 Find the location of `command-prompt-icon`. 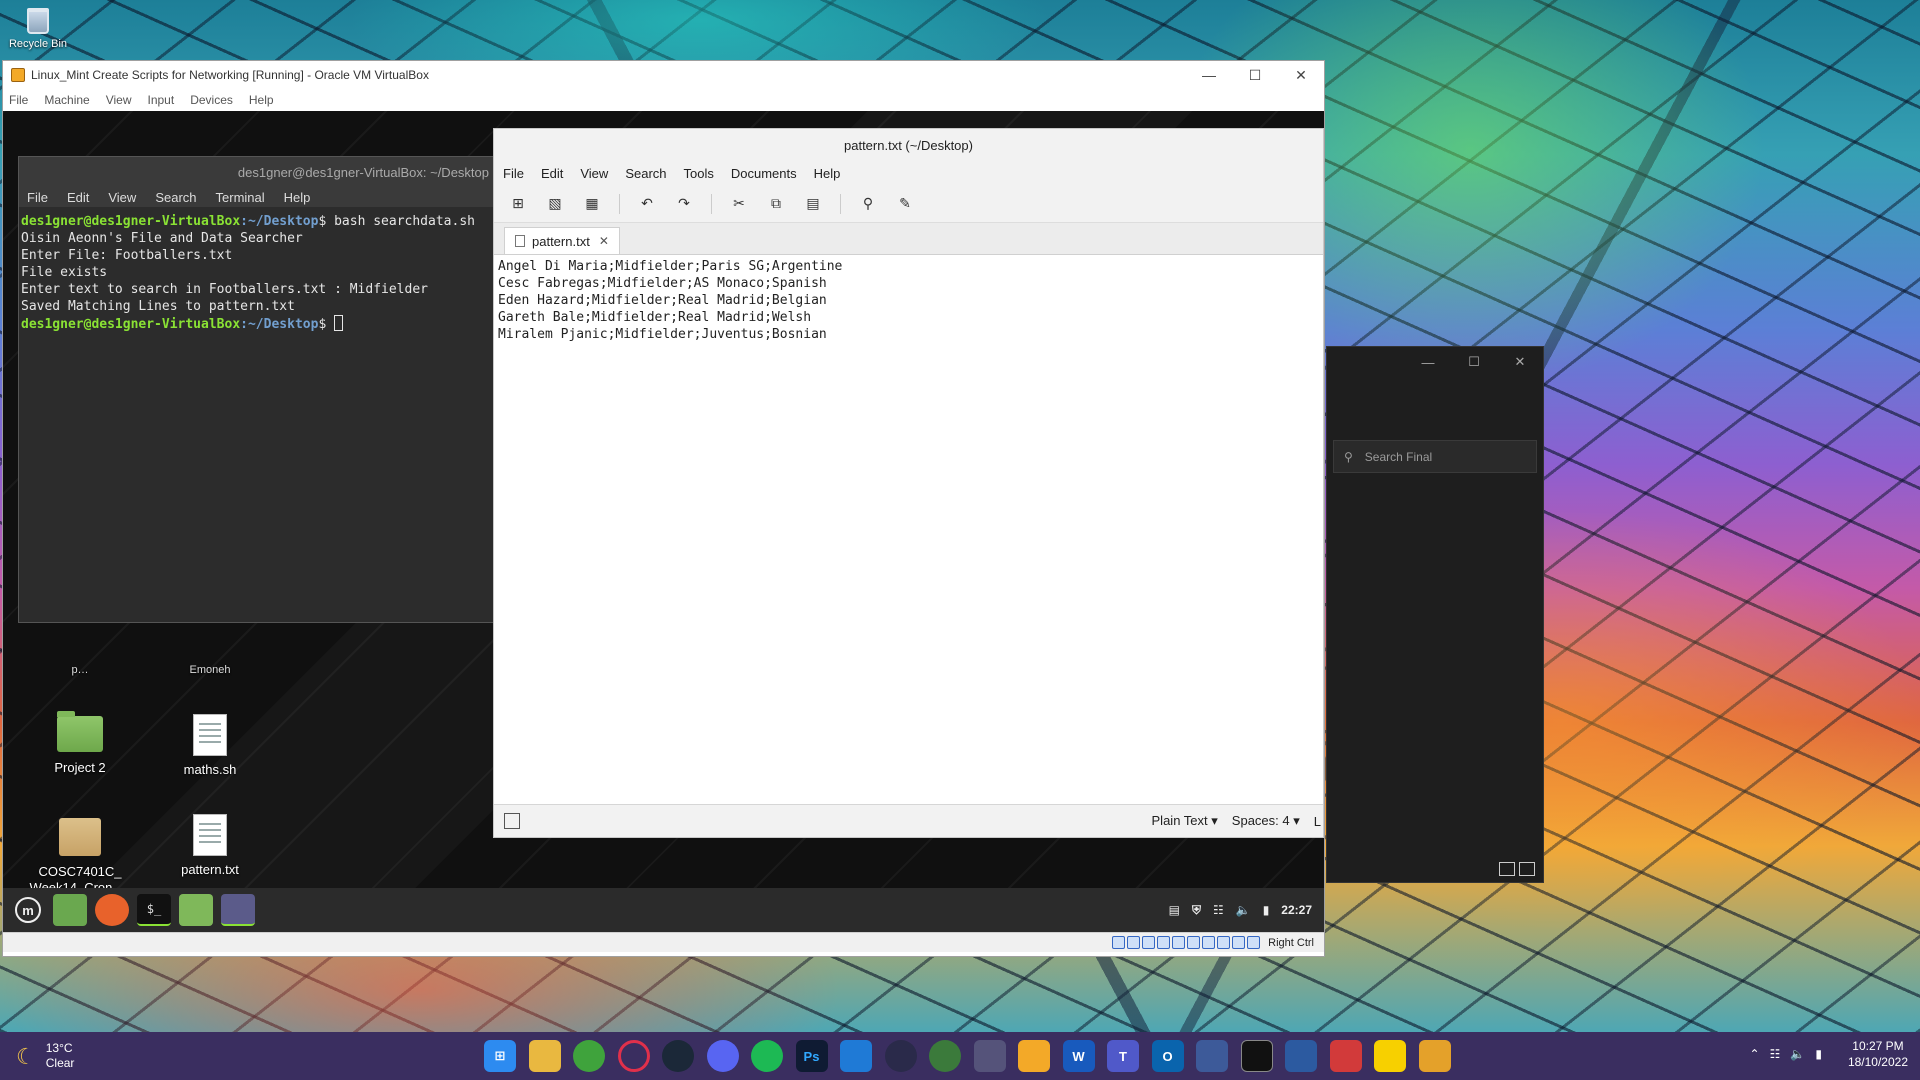

command-prompt-icon is located at coordinates (1256, 1056).